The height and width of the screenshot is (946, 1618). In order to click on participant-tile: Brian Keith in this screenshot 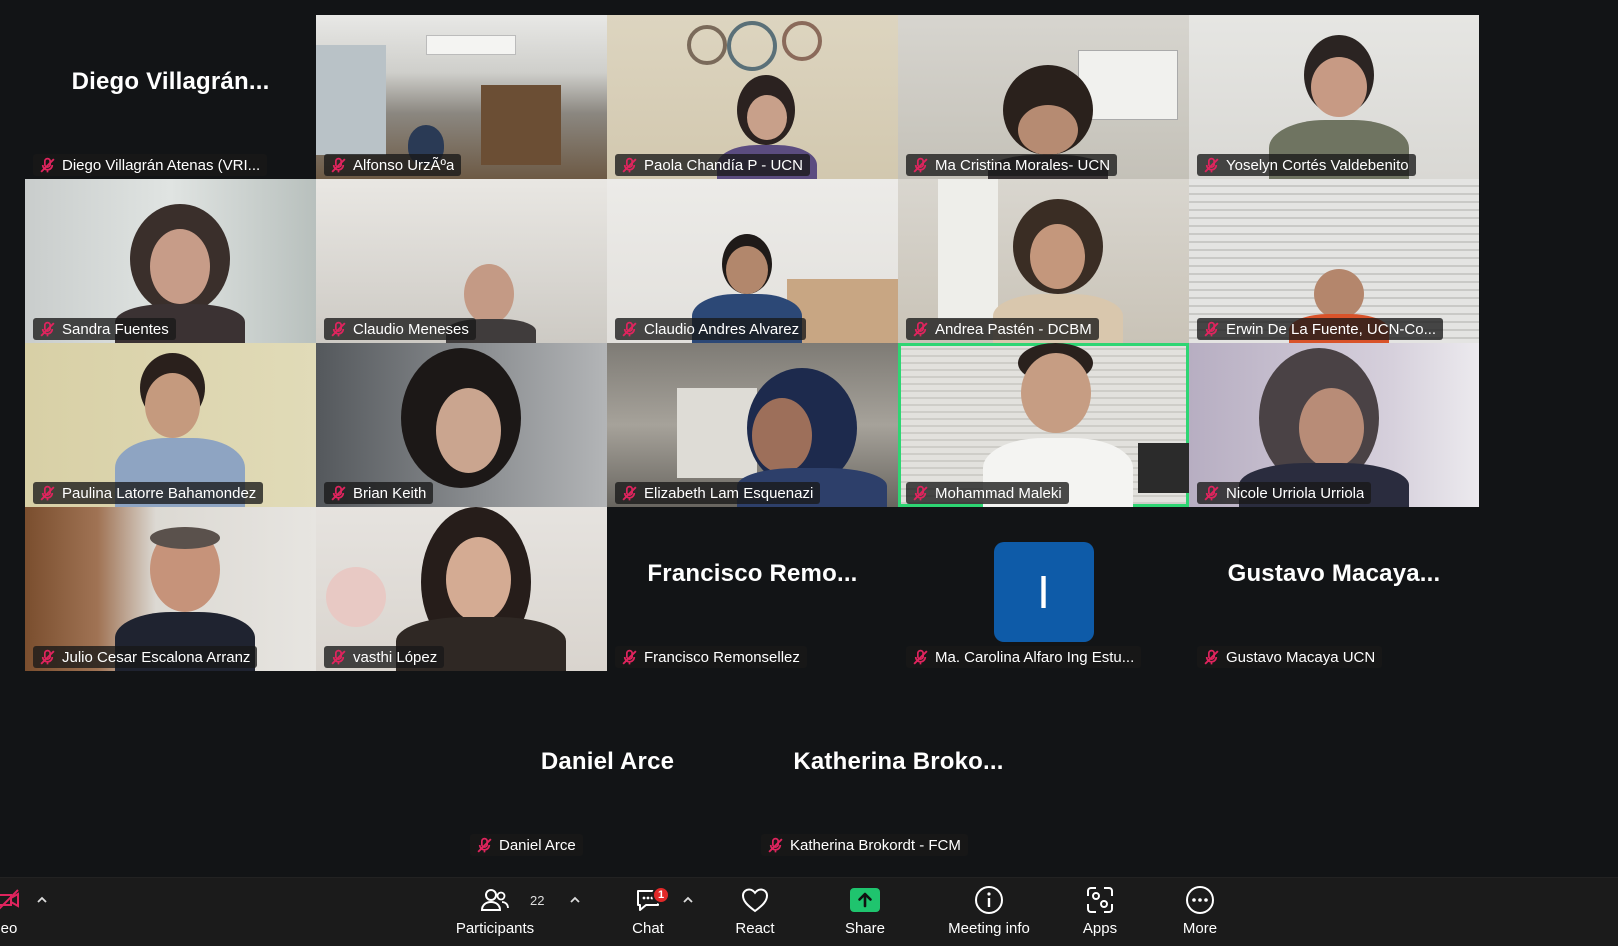, I will do `click(461, 425)`.